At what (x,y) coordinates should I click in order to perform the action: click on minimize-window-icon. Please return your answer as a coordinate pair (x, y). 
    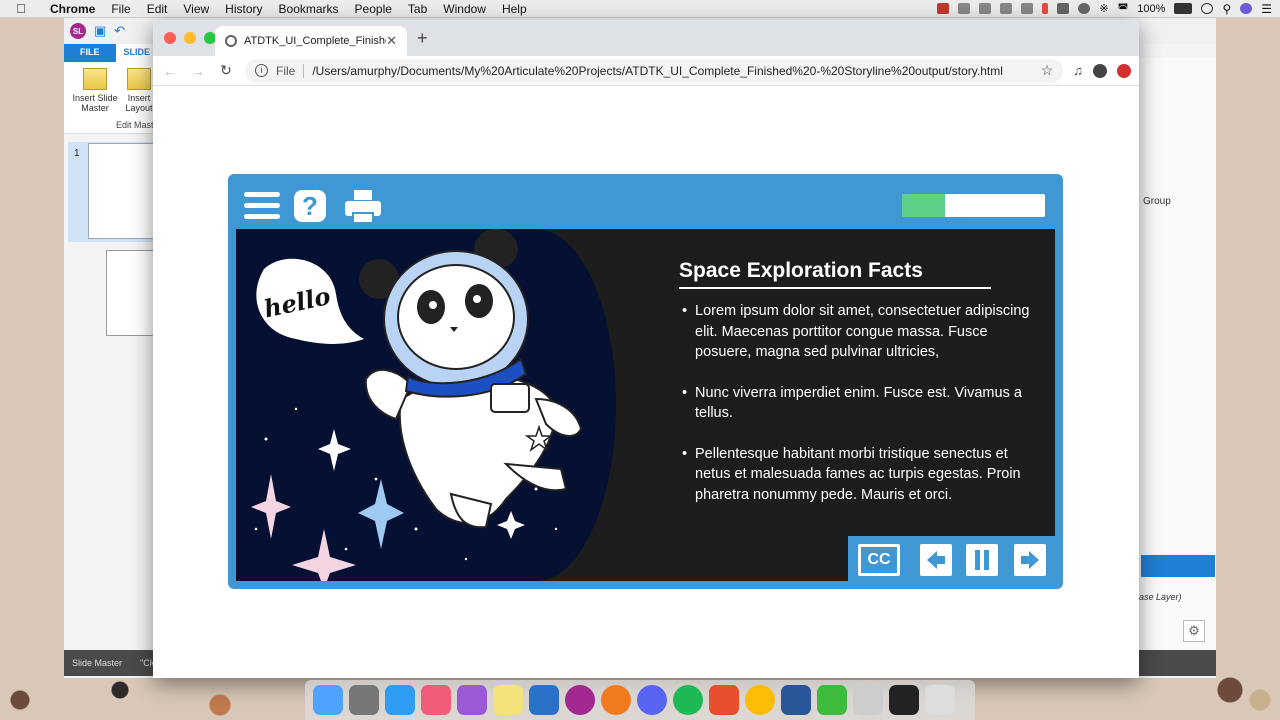
    Looking at the image, I should click on (190, 38).